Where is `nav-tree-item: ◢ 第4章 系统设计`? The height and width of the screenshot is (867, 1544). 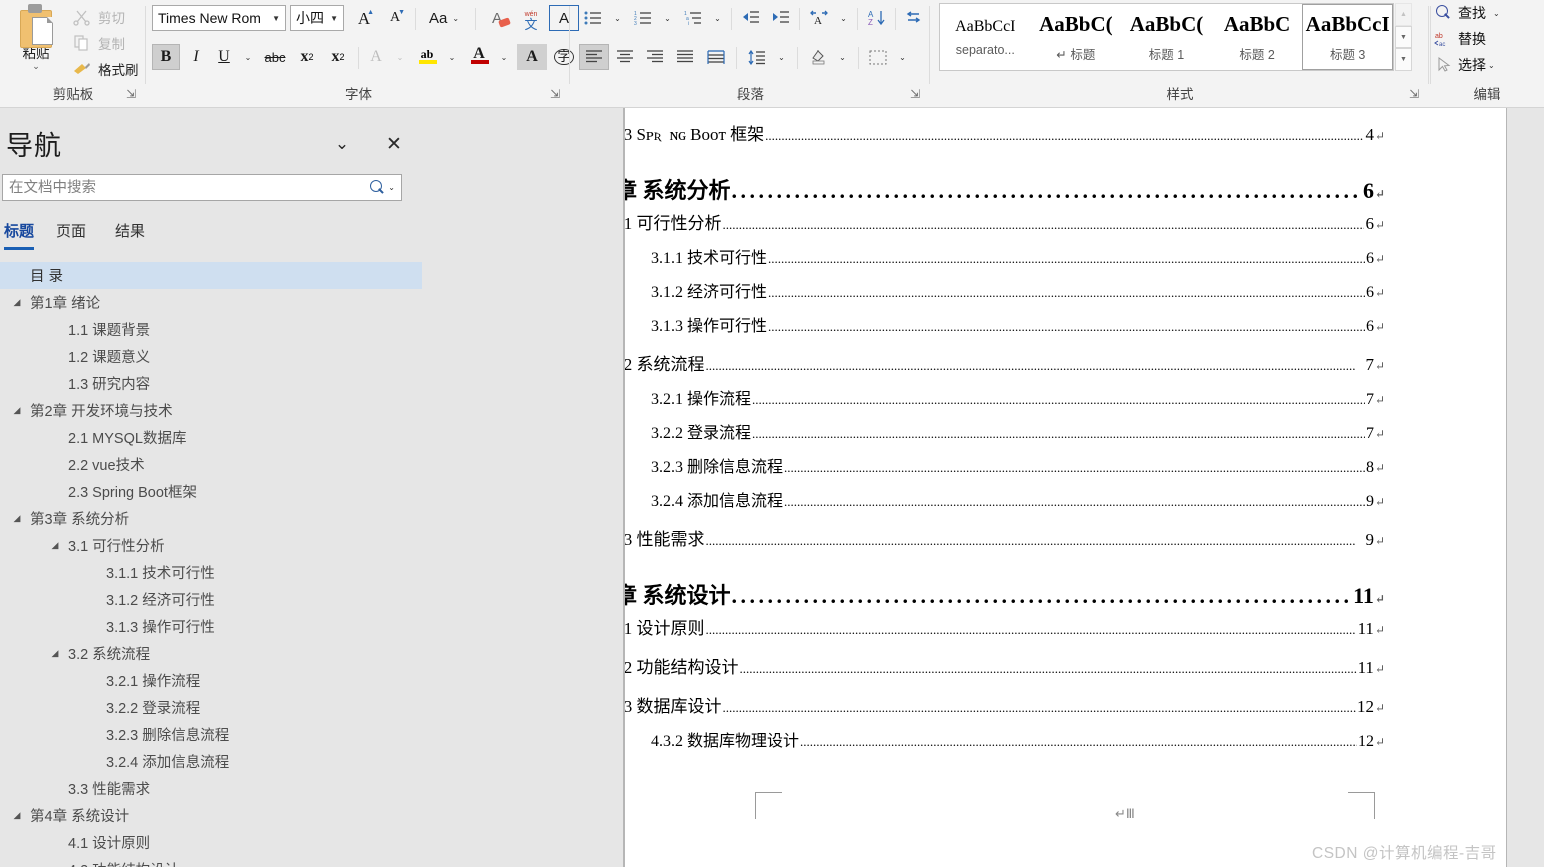 nav-tree-item: ◢ 第4章 系统设计 is located at coordinates (211, 815).